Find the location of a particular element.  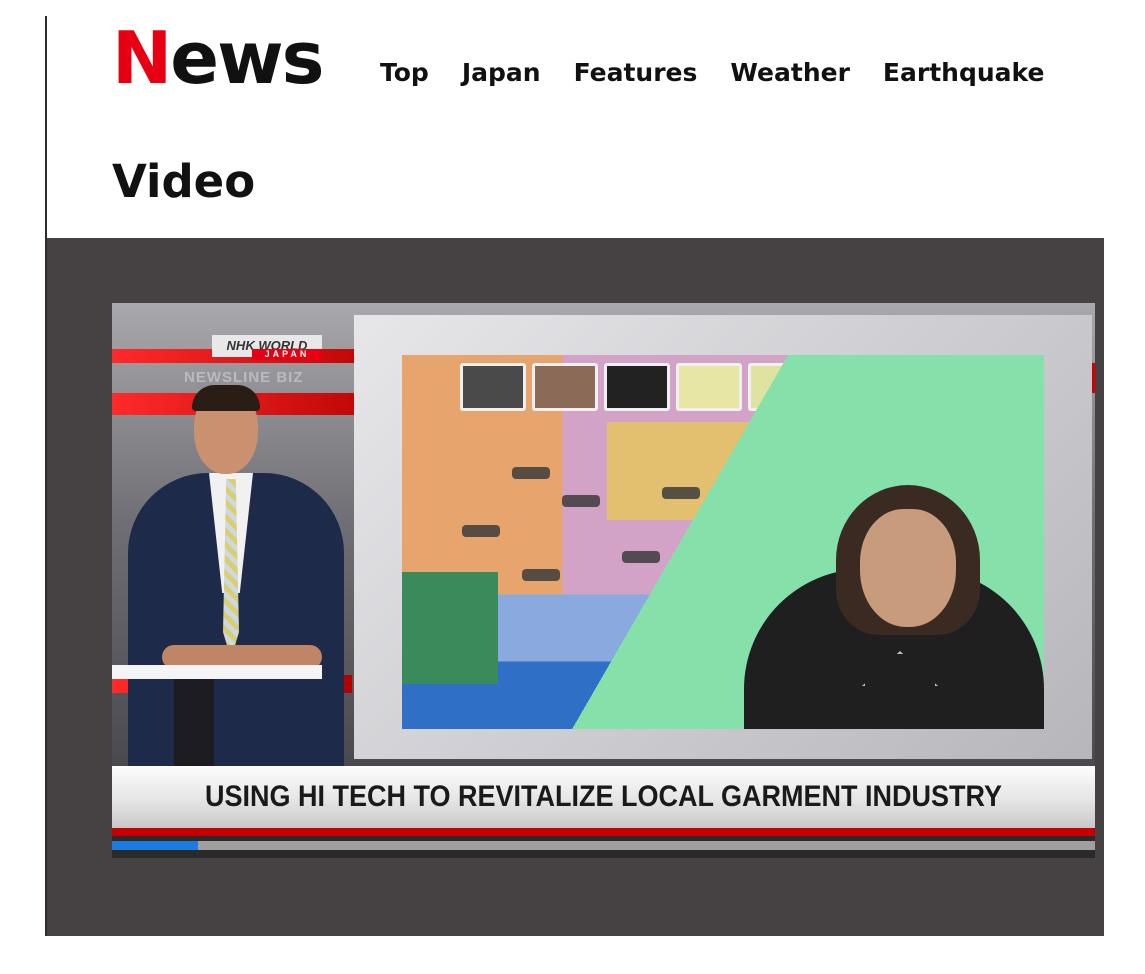

video-progress-fill is located at coordinates (155, 845).